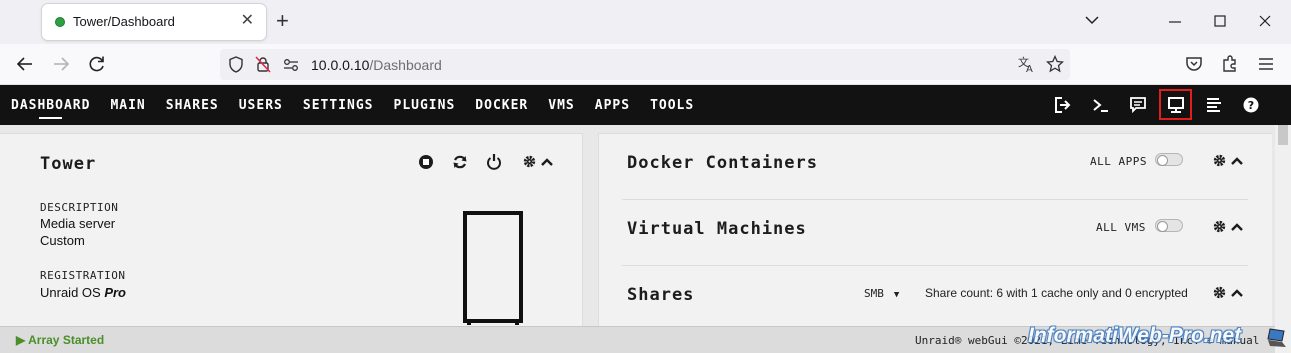 The height and width of the screenshot is (353, 1291). What do you see at coordinates (493, 268) in the screenshot?
I see `server-case-icon` at bounding box center [493, 268].